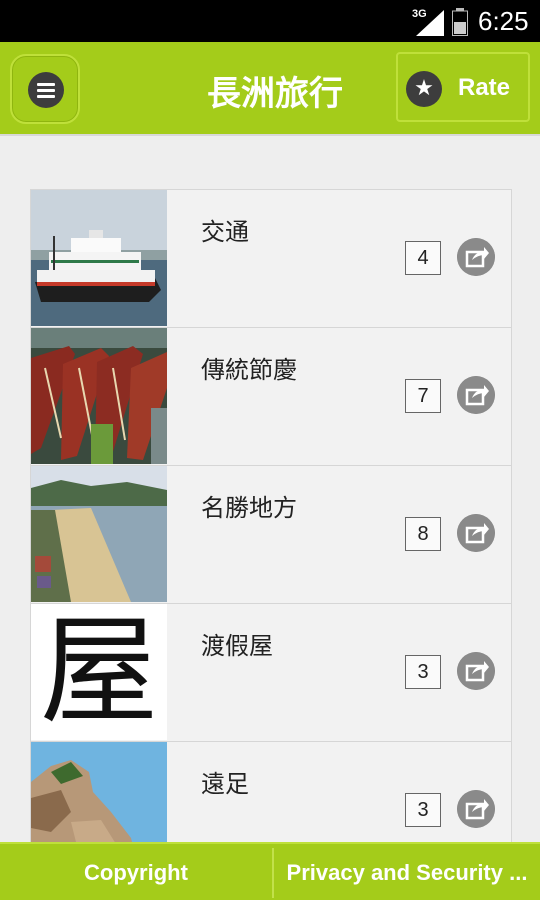  Describe the element at coordinates (503, 21) in the screenshot. I see `clock: 6:25` at that location.